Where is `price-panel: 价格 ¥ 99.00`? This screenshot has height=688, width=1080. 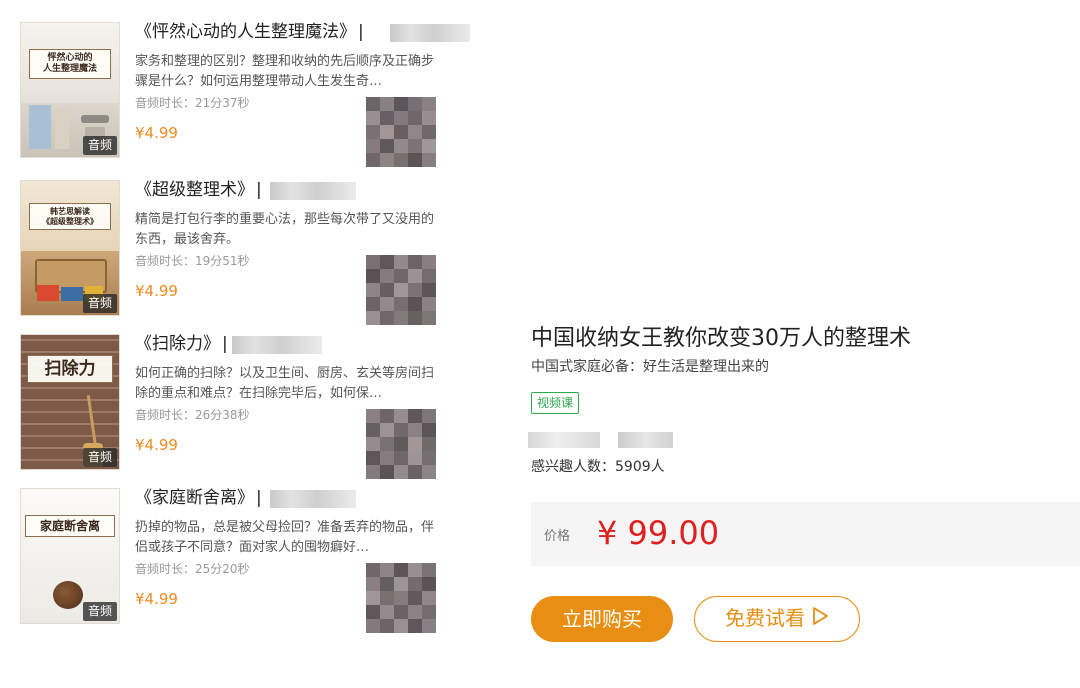 price-panel: 价格 ¥ 99.00 is located at coordinates (805, 534).